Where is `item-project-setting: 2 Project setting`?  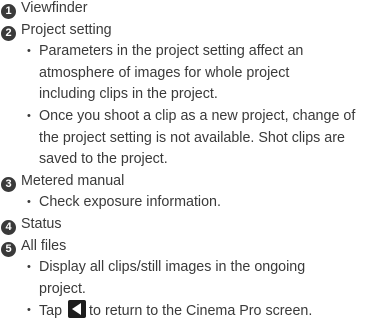
item-project-setting: 2 Project setting is located at coordinates (191, 31).